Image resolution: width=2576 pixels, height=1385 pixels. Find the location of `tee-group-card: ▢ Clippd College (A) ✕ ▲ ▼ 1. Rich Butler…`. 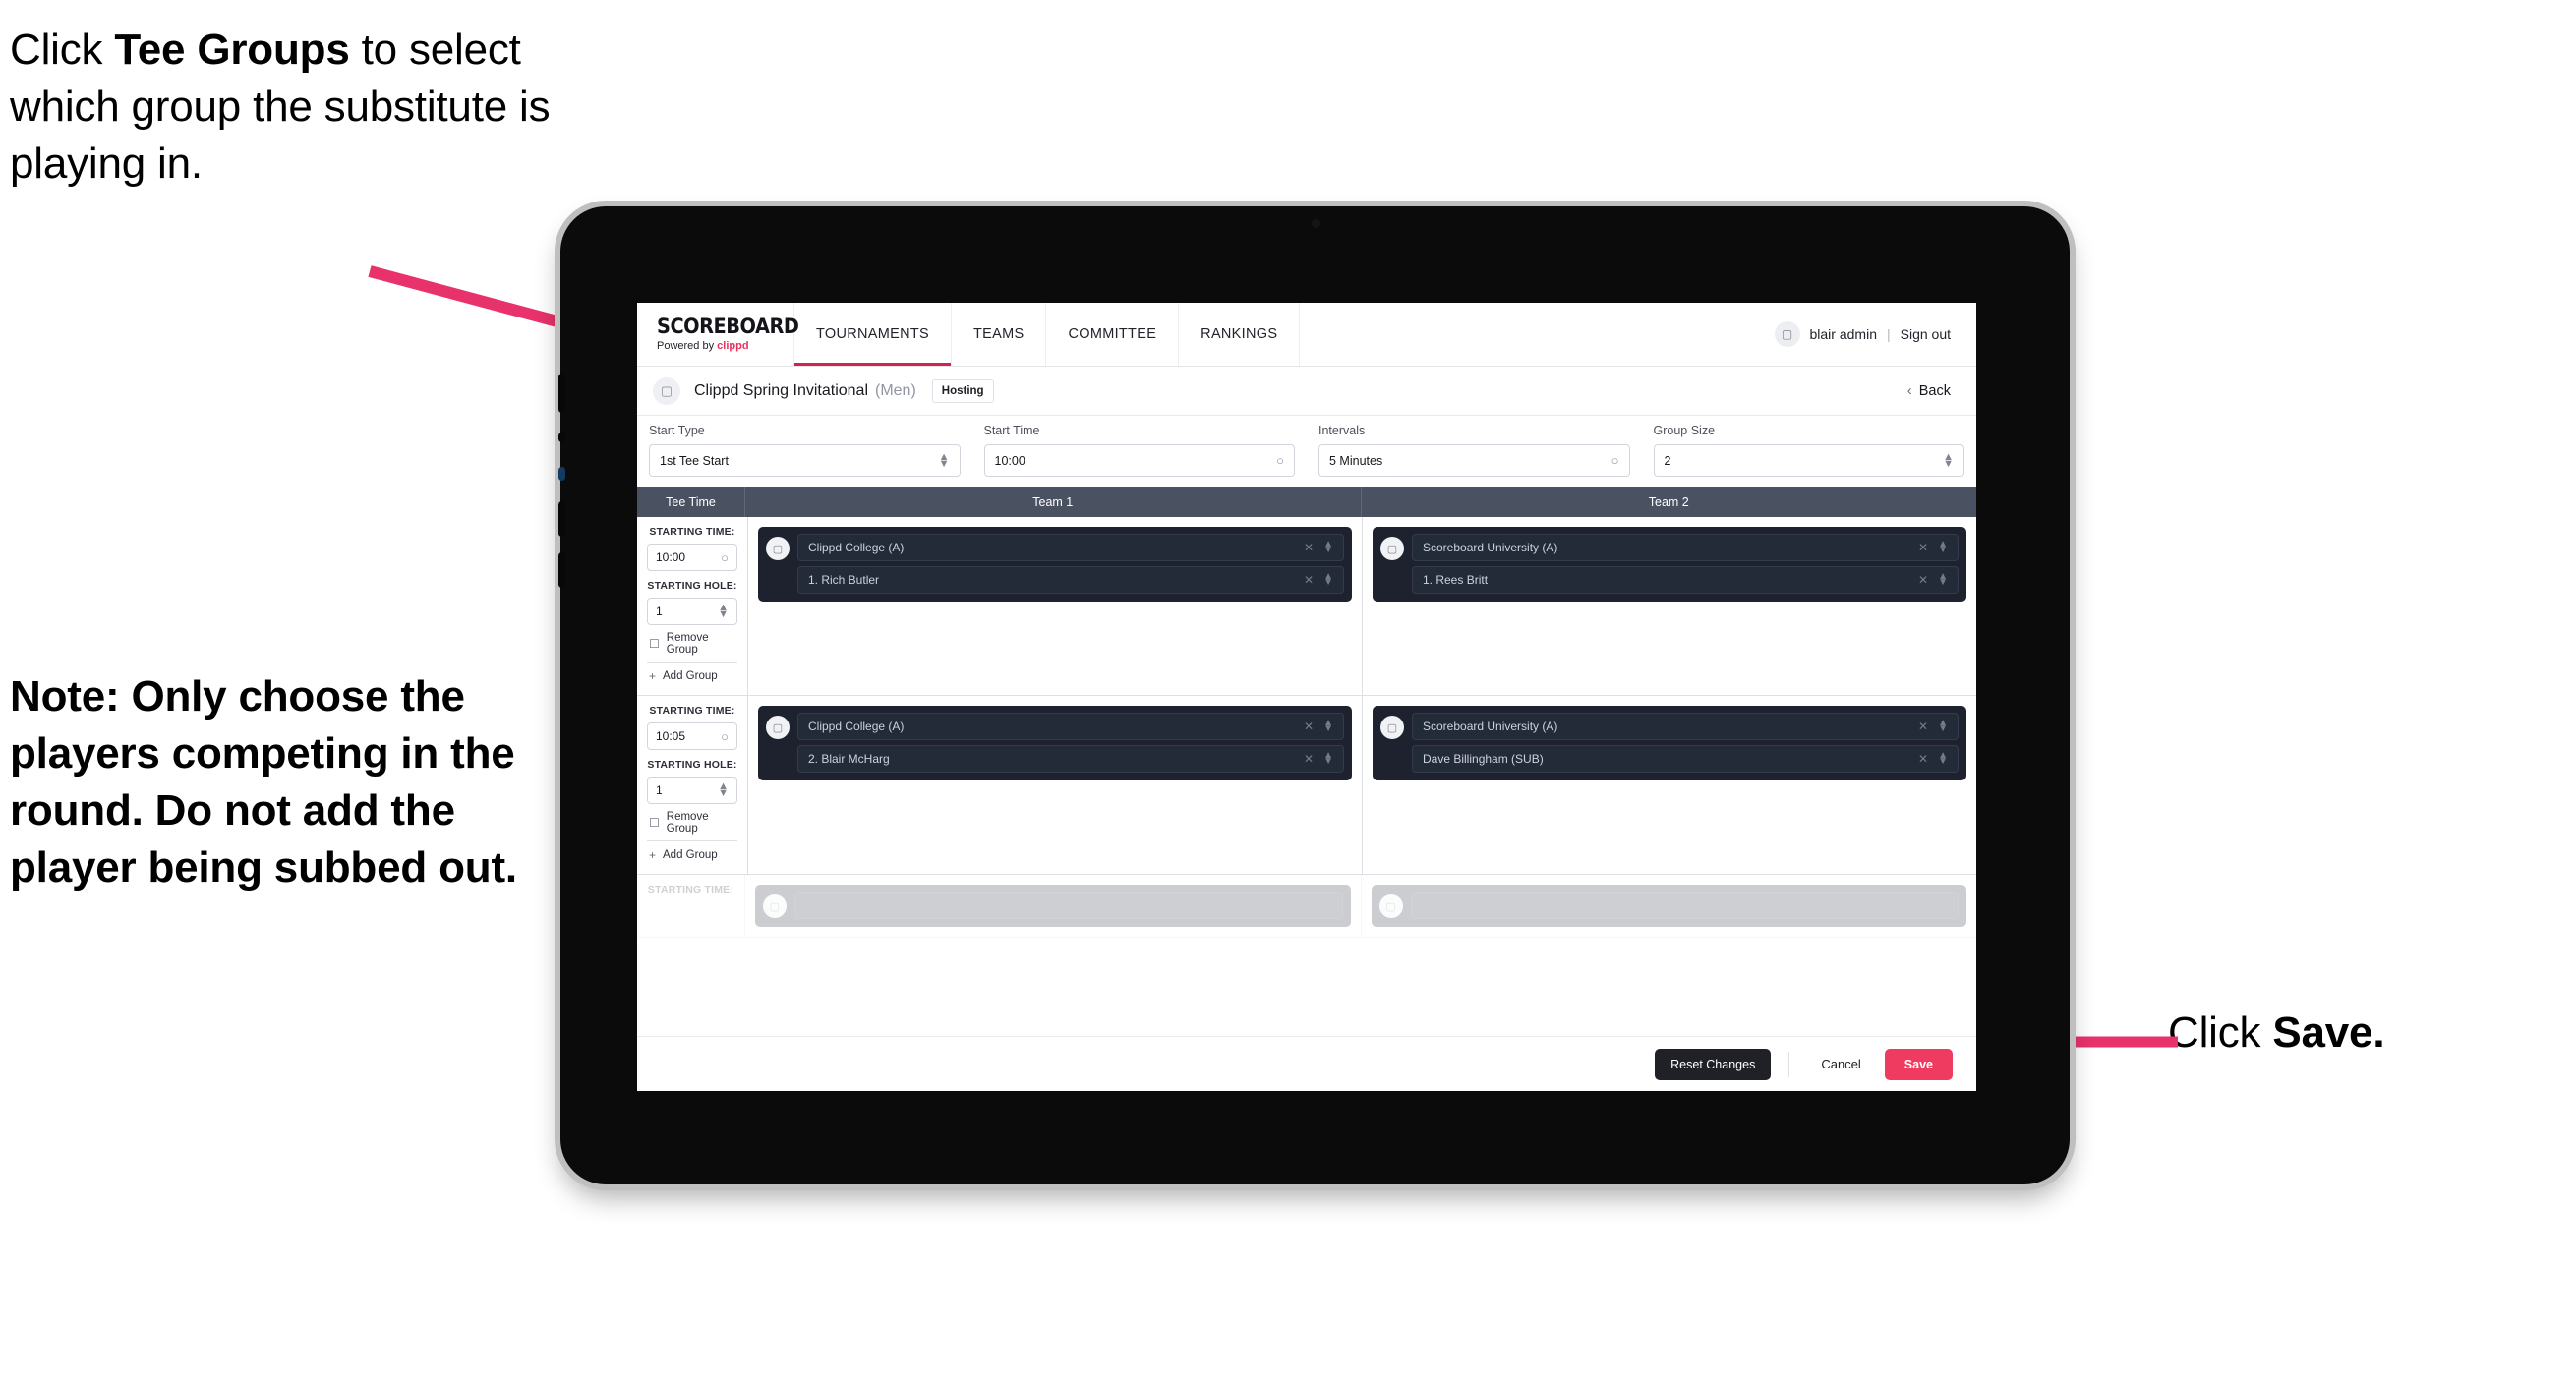

tee-group-card: ▢ Clippd College (A) ✕ ▲ ▼ 1. Rich Butler… is located at coordinates (1055, 564).